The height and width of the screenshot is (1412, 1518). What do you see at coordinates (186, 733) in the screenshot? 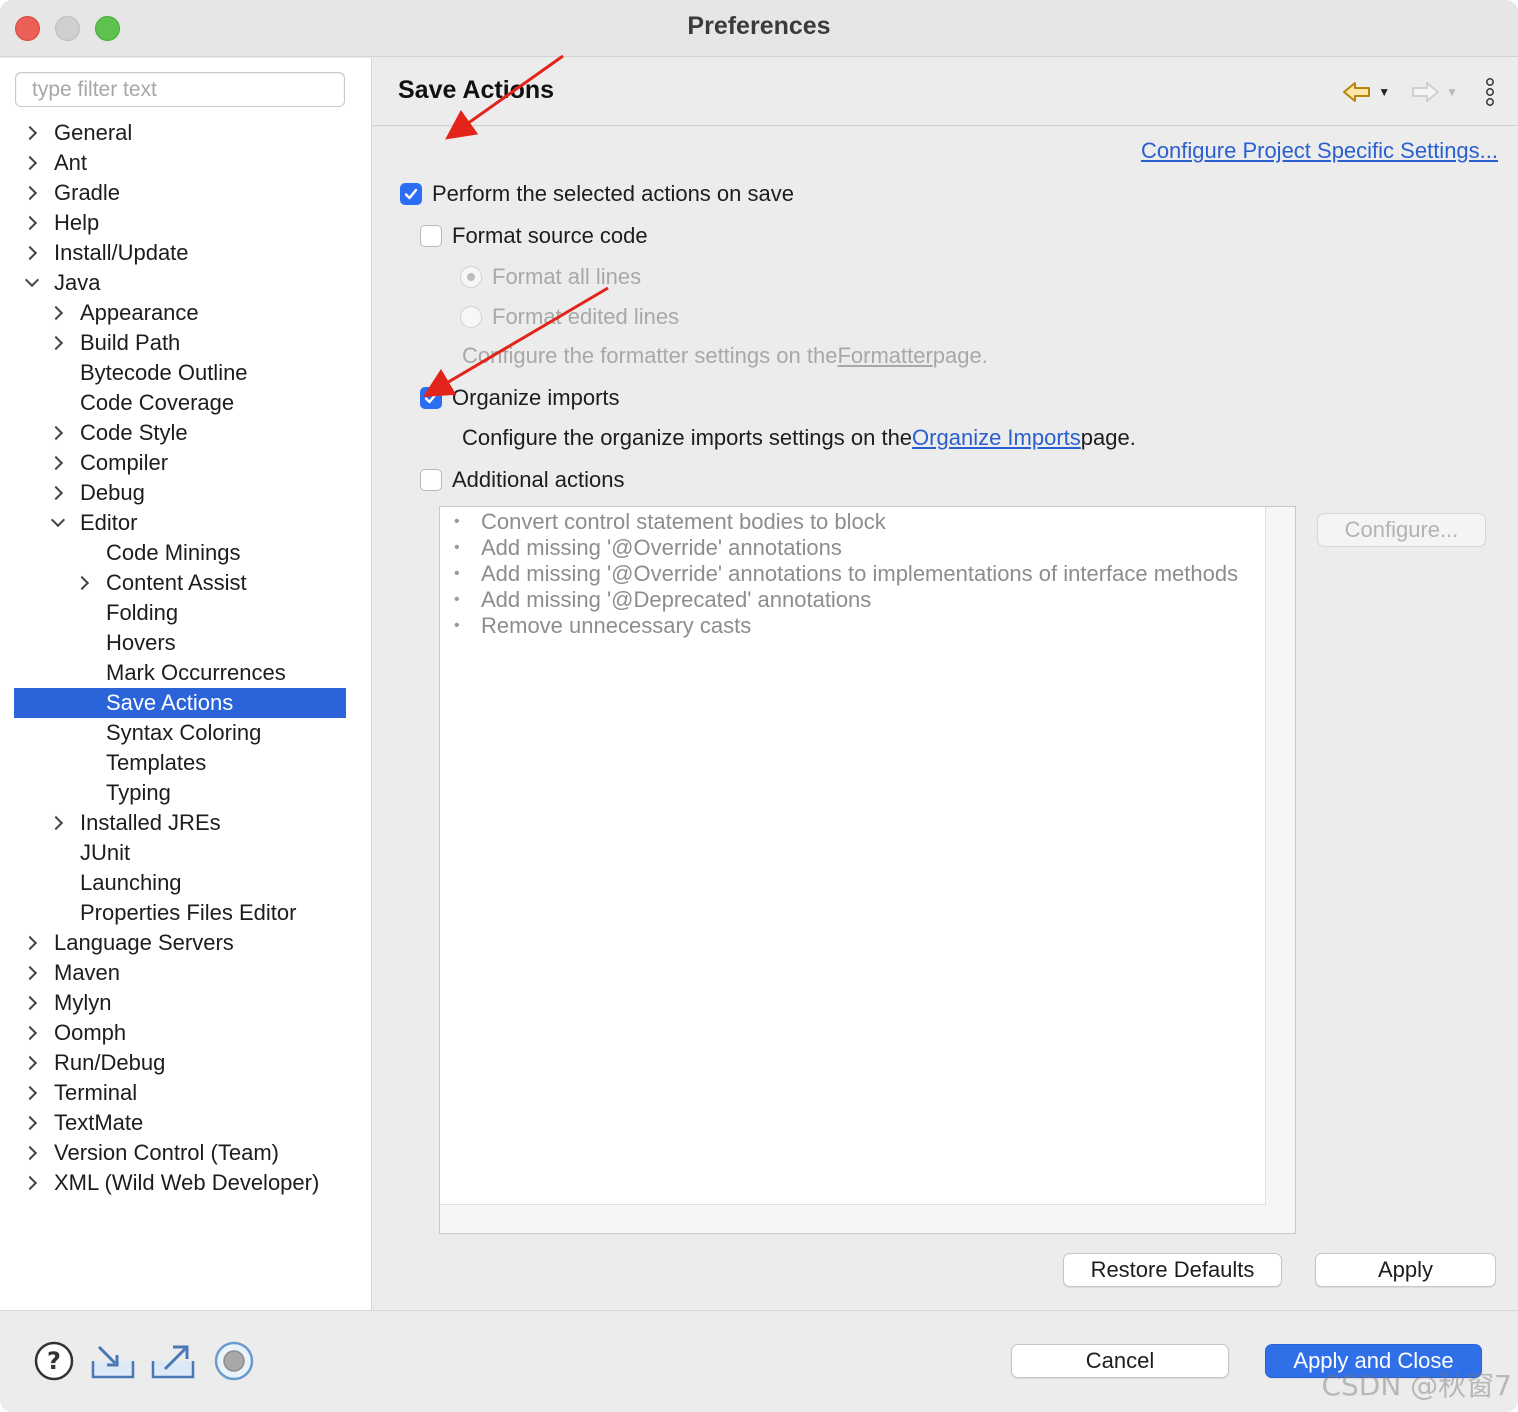
I see `tree-item: Syntax Coloring` at bounding box center [186, 733].